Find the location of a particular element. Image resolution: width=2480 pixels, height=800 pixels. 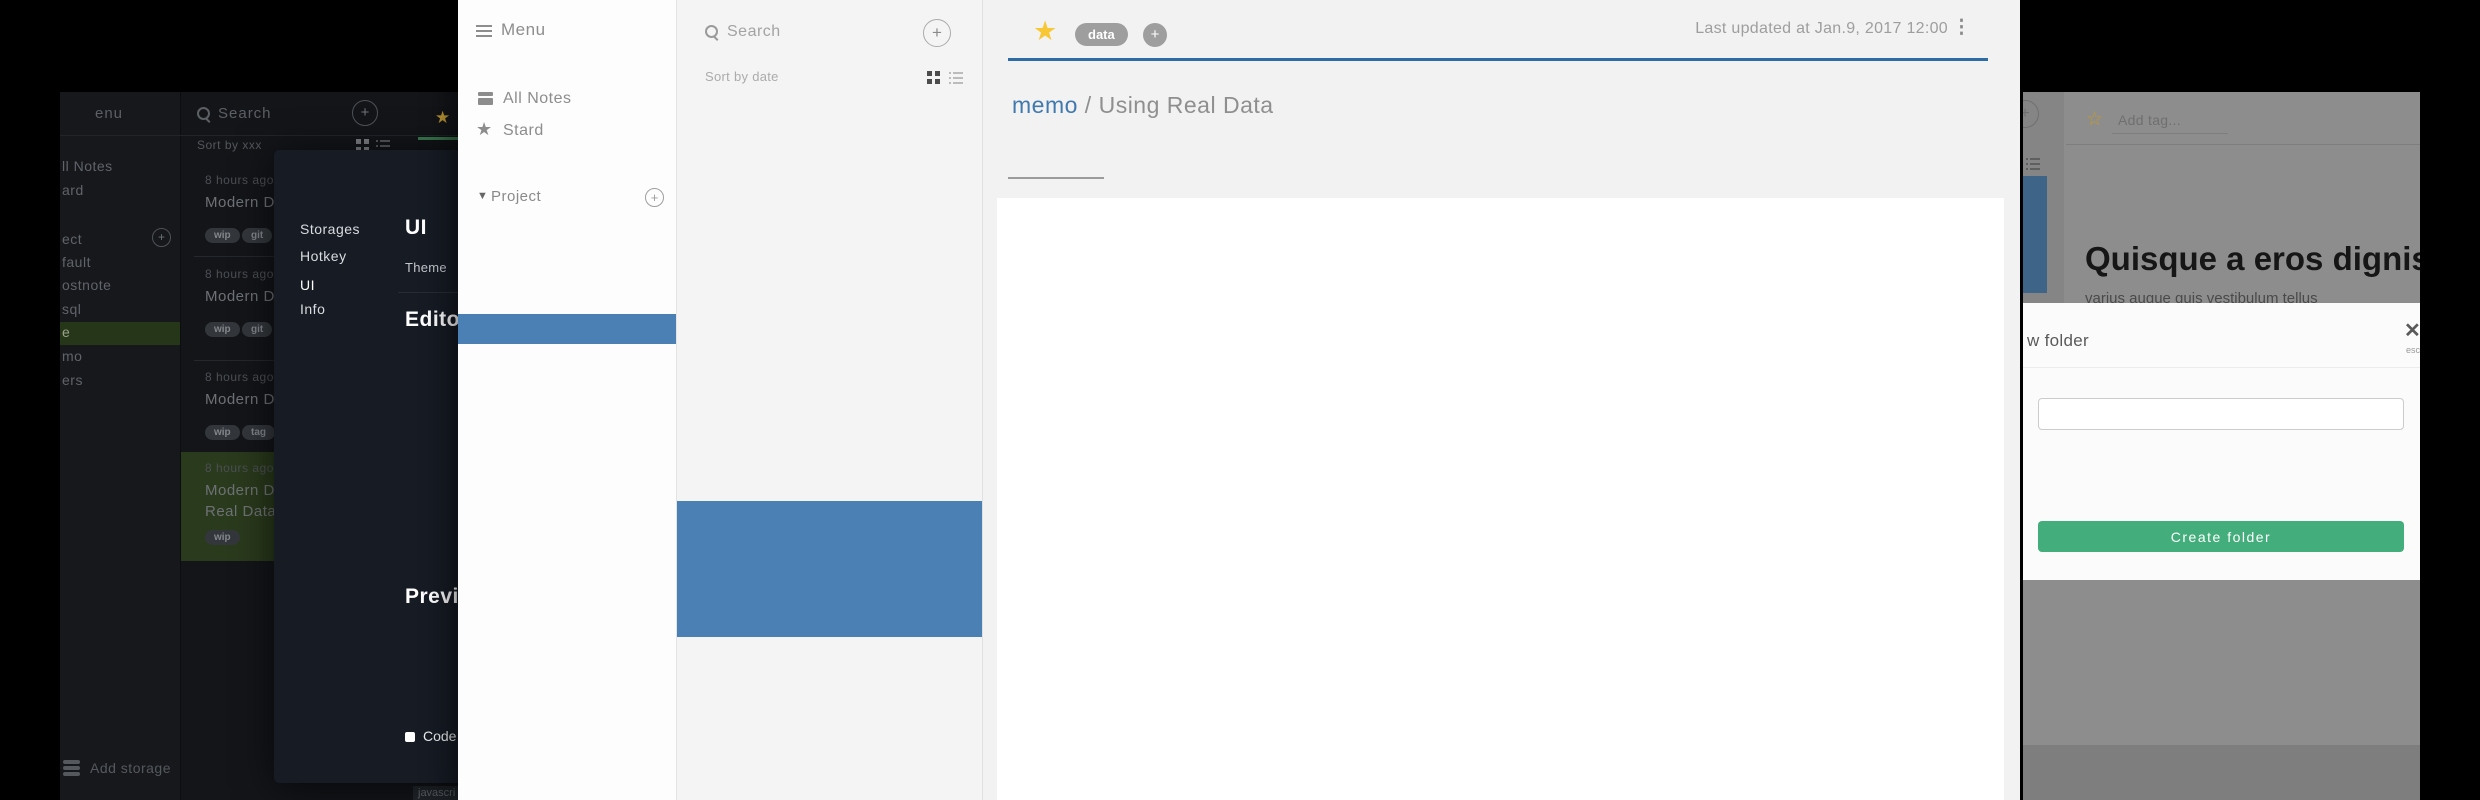

left-menu-label: enu is located at coordinates (109, 113).